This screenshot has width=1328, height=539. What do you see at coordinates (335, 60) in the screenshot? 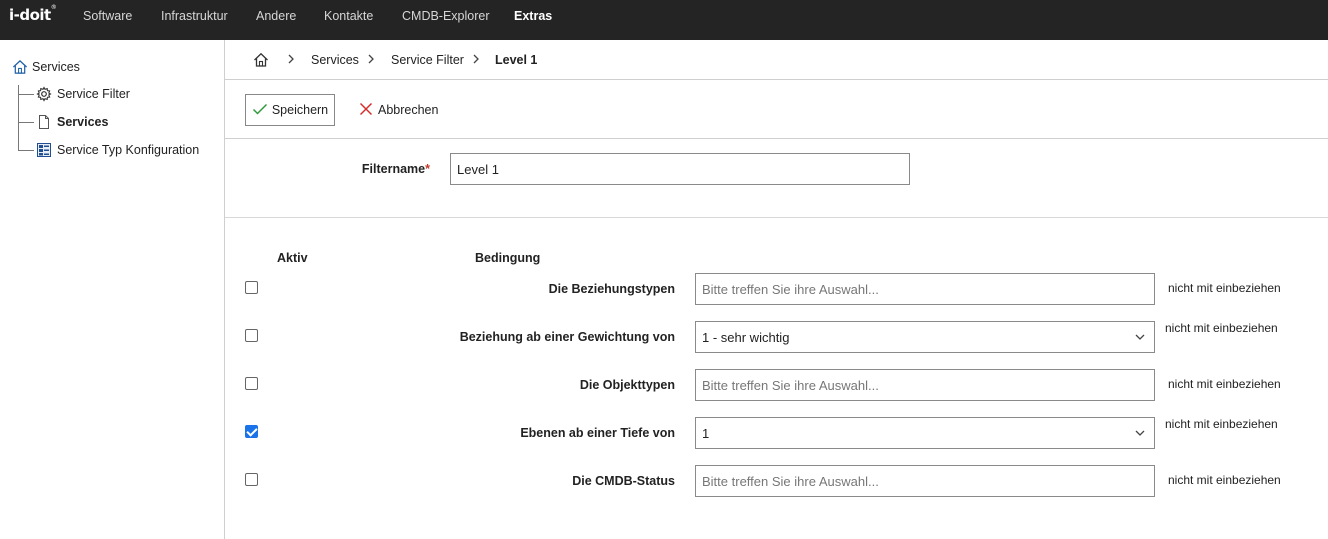
I see `breadcrumb-services: Services` at bounding box center [335, 60].